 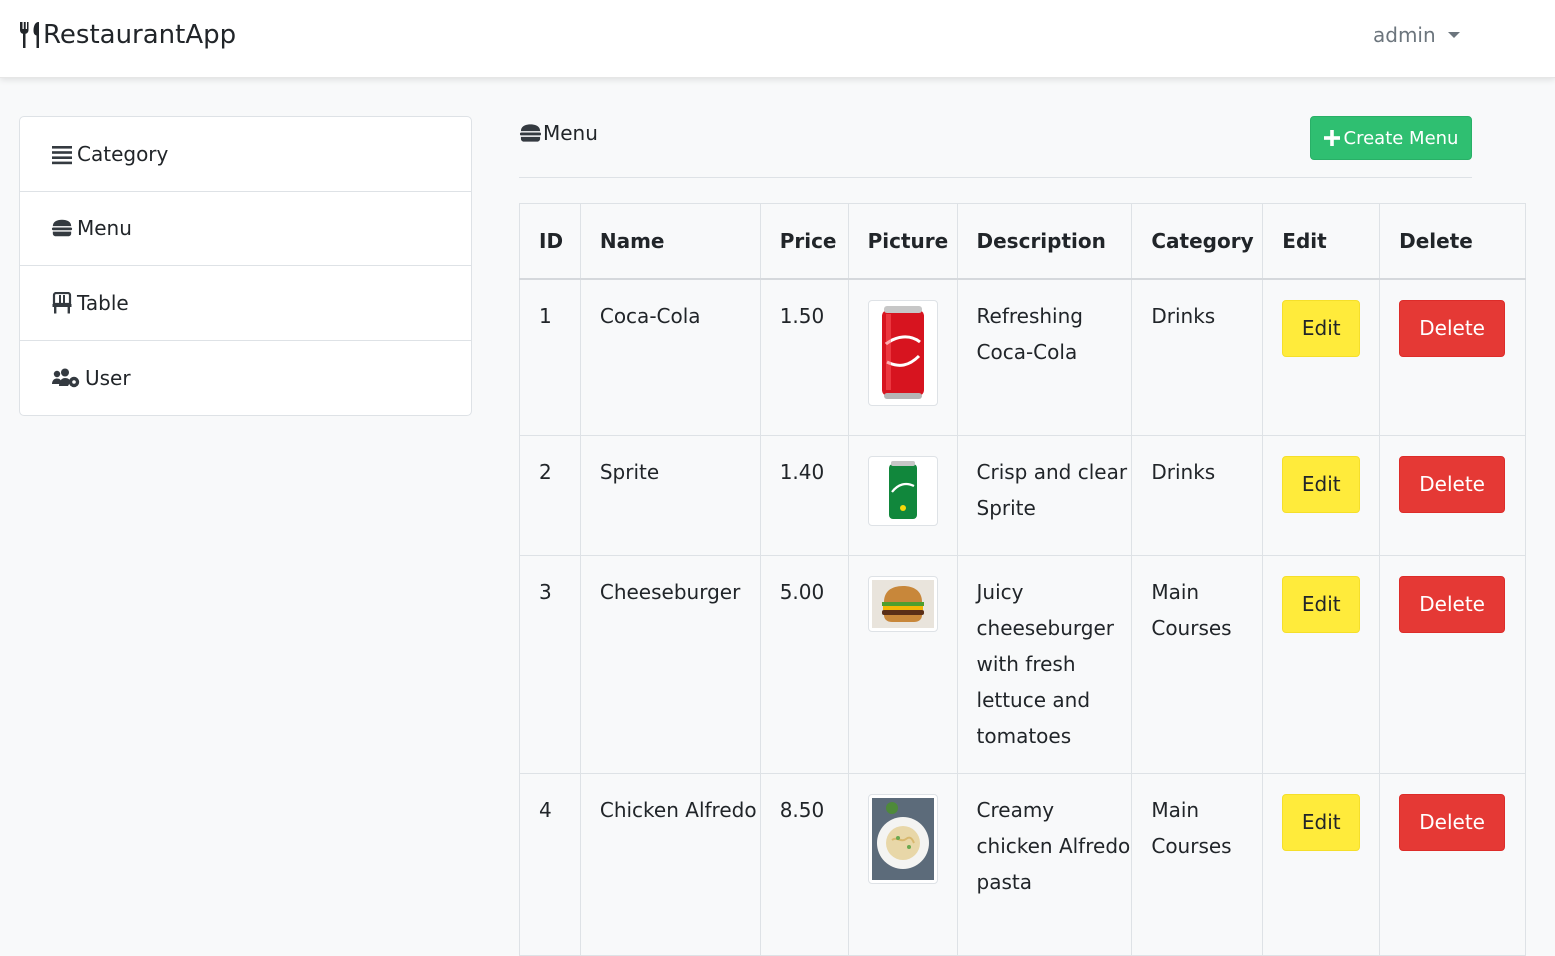 What do you see at coordinates (570, 133) in the screenshot?
I see `page-title-text: Menu` at bounding box center [570, 133].